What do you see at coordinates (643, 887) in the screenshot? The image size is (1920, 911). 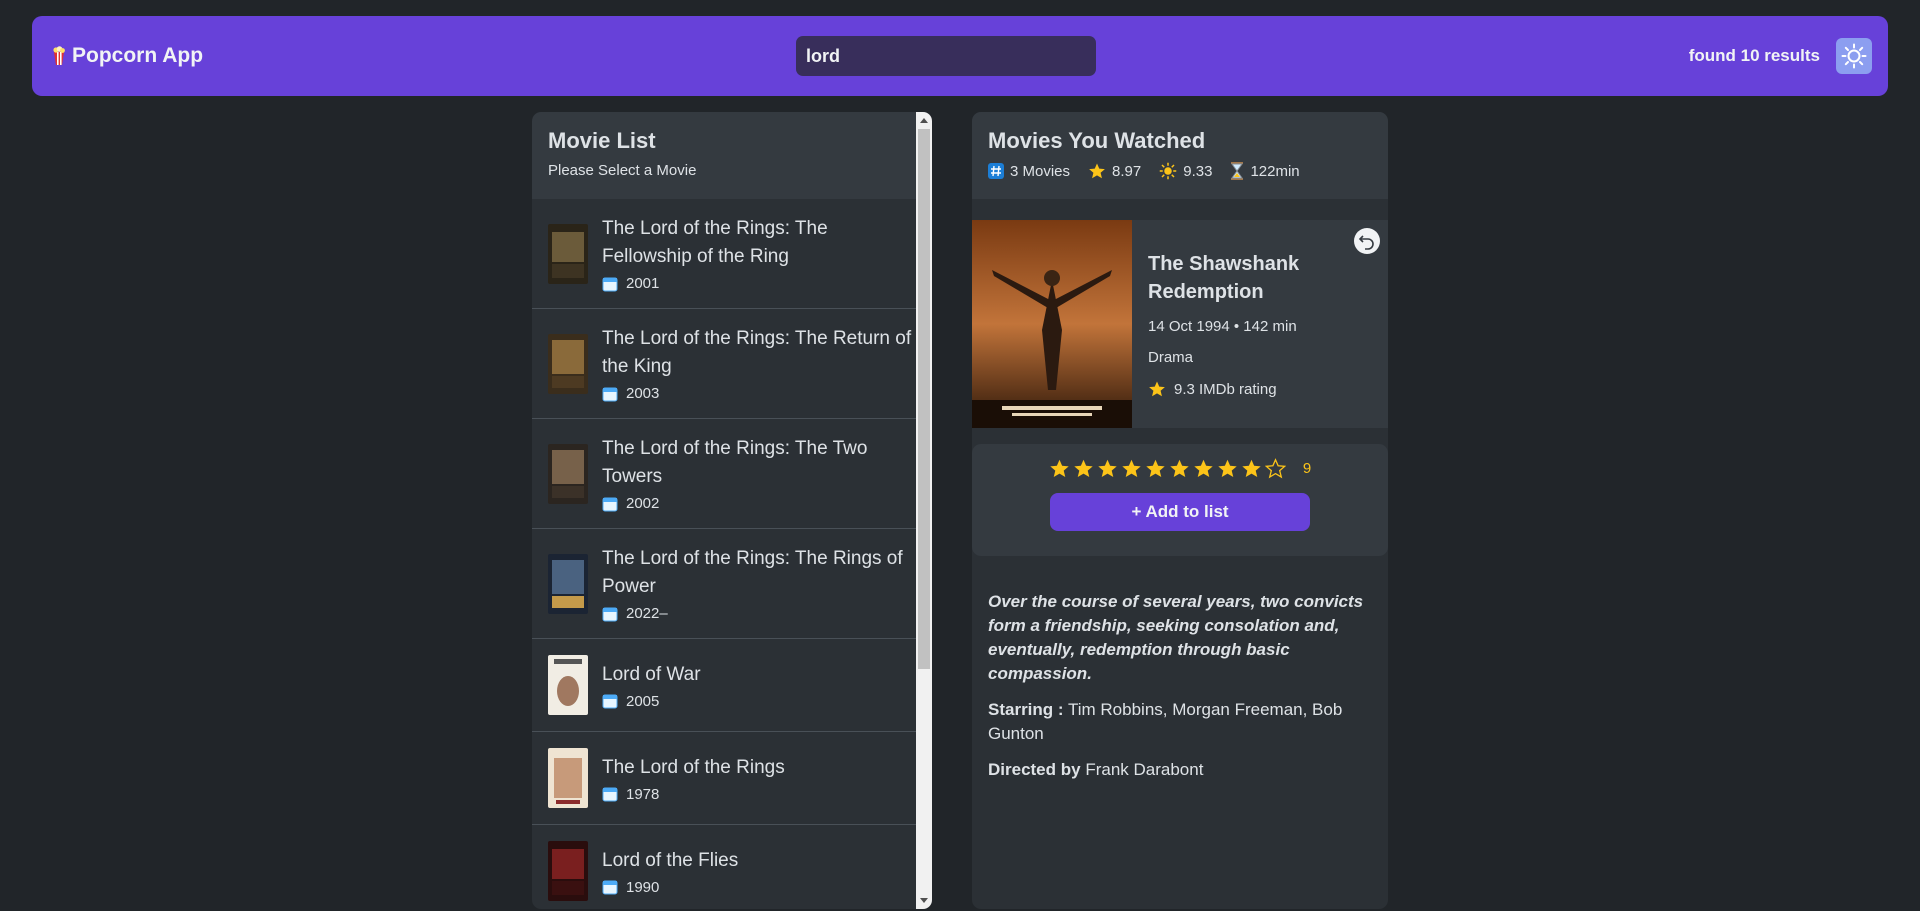 I see `movie-year: 1990` at bounding box center [643, 887].